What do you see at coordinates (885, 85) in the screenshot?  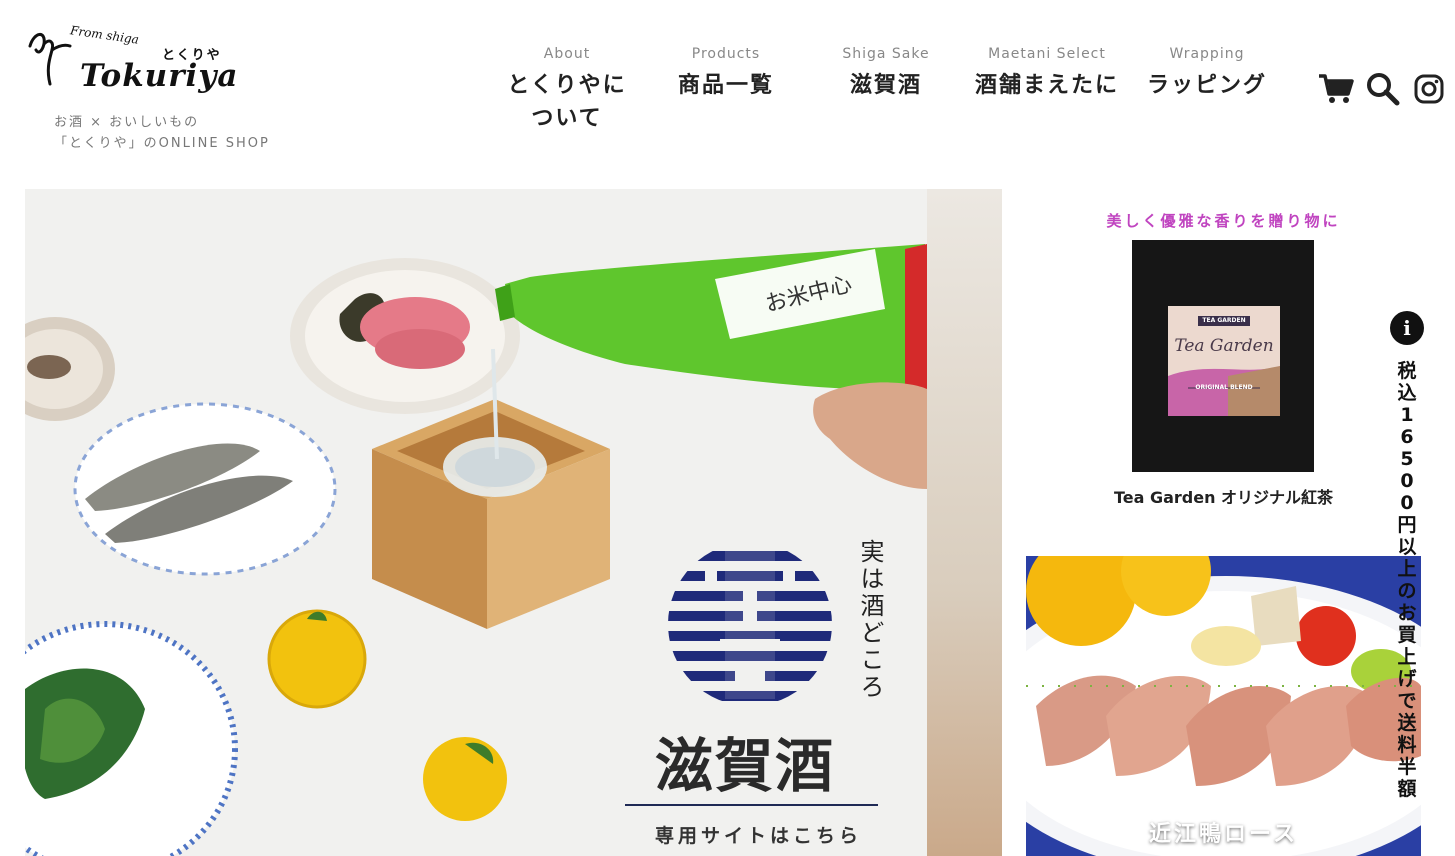 I see `nav-item-ja-label: 滋賀酒` at bounding box center [885, 85].